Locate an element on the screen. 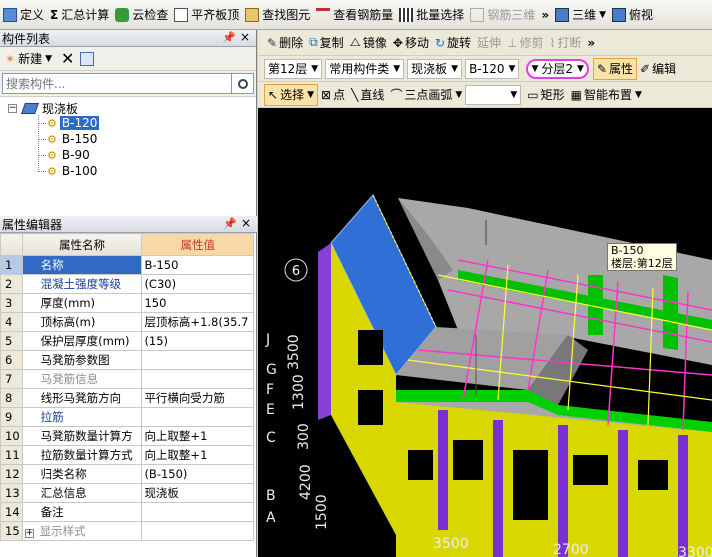  property-row: 12 归类名称 (B-150) is located at coordinates (127, 474).